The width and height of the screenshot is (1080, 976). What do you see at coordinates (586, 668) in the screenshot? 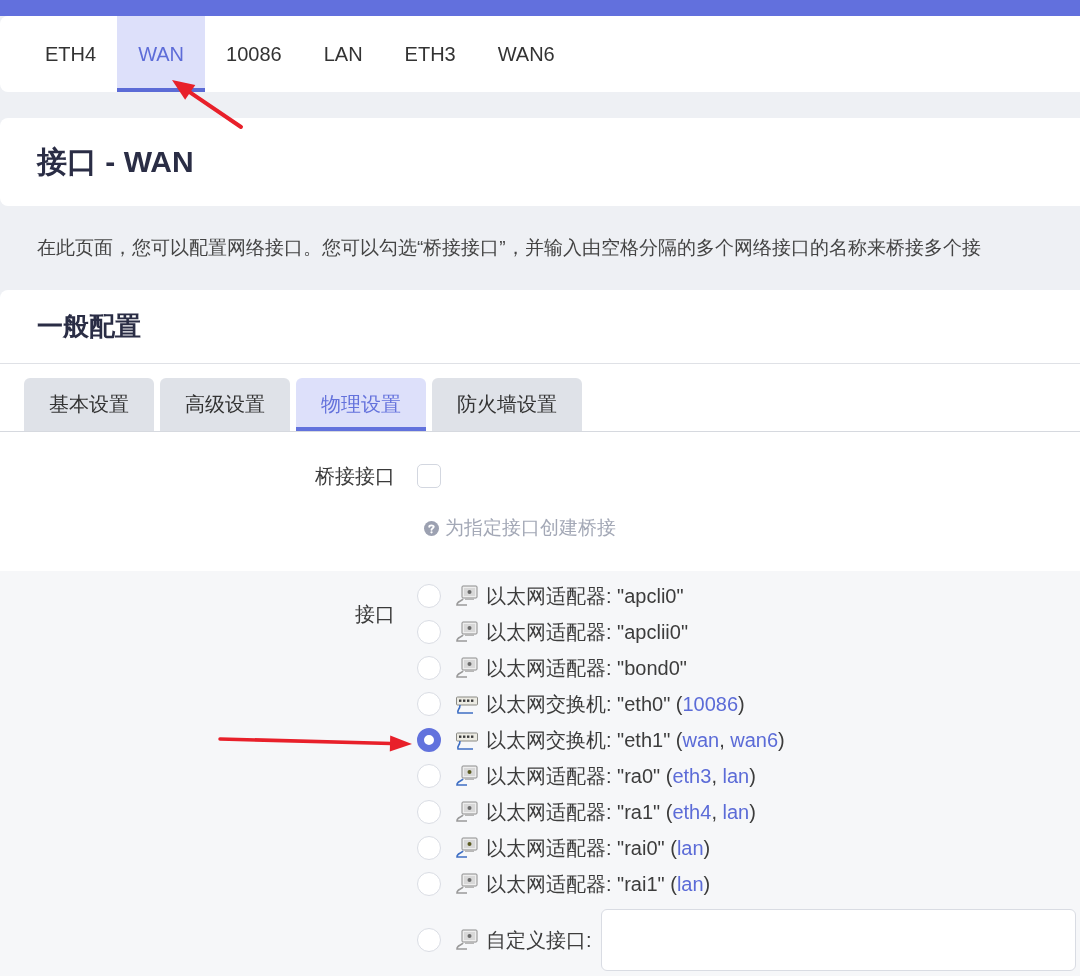
I see `interface-option-label: 以太网适配器: "bond0"` at bounding box center [586, 668].